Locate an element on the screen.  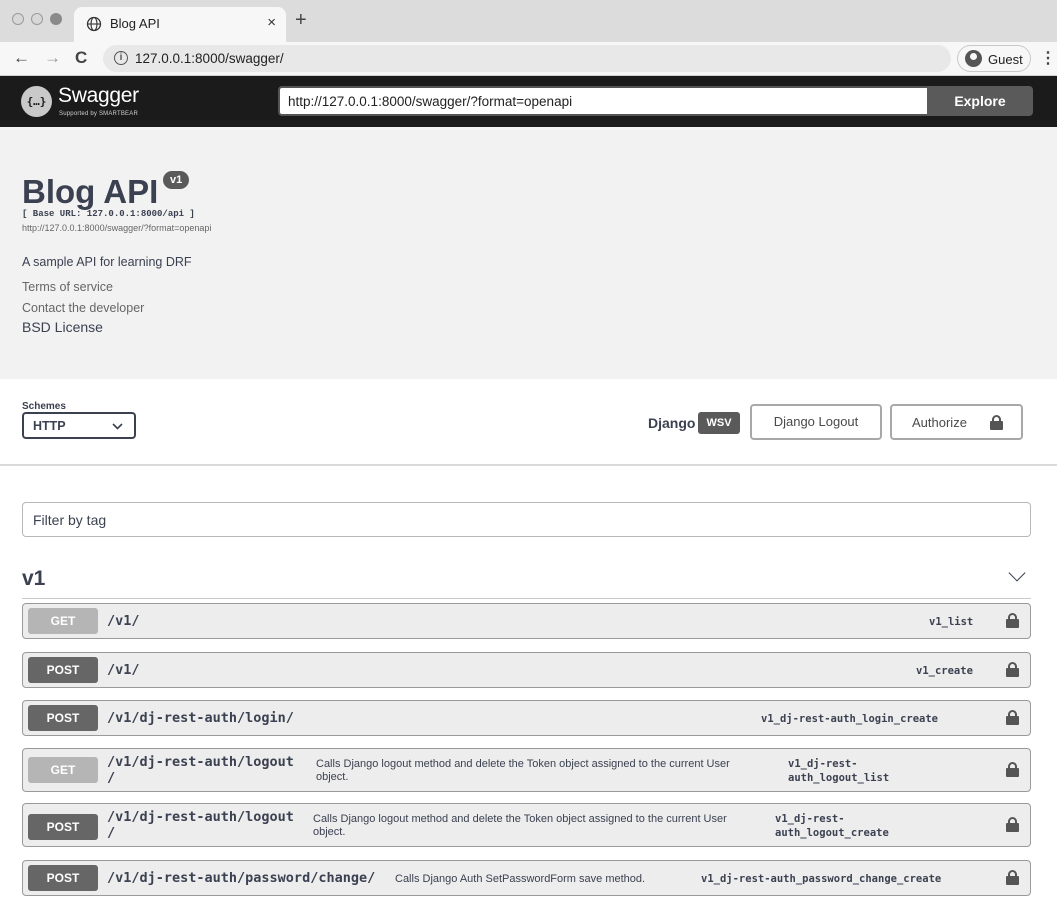
operation-id: v1_dj-rest-auth_password_change_create is located at coordinates (821, 879).